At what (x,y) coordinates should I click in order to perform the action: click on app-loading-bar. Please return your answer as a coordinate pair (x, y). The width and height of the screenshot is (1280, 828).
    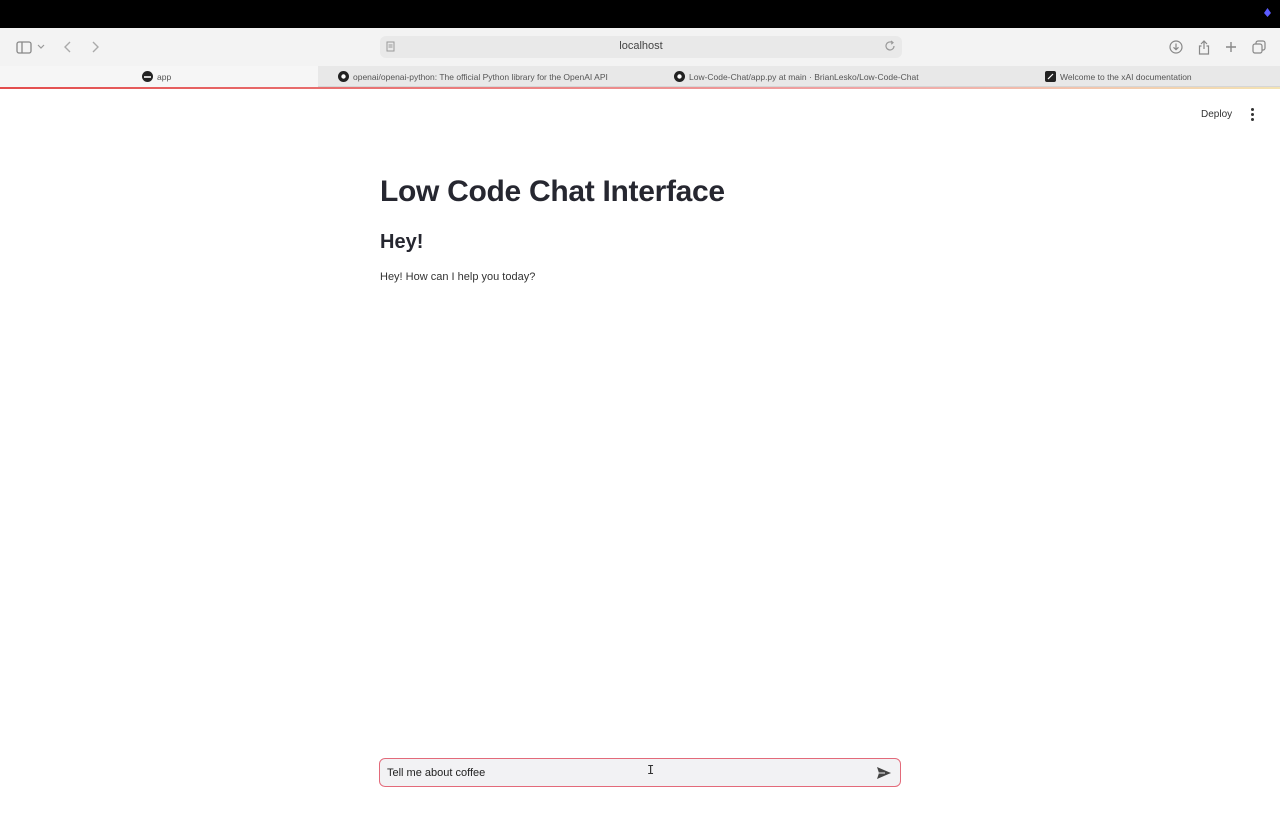
    Looking at the image, I should click on (640, 88).